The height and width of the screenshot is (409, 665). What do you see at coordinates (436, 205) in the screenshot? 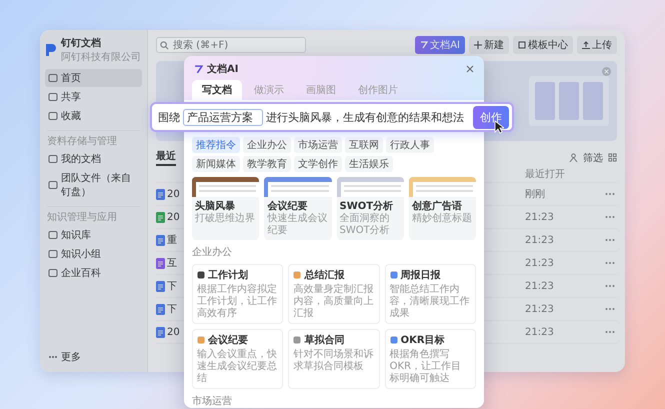
I see `template-title: 创意广告语` at bounding box center [436, 205].